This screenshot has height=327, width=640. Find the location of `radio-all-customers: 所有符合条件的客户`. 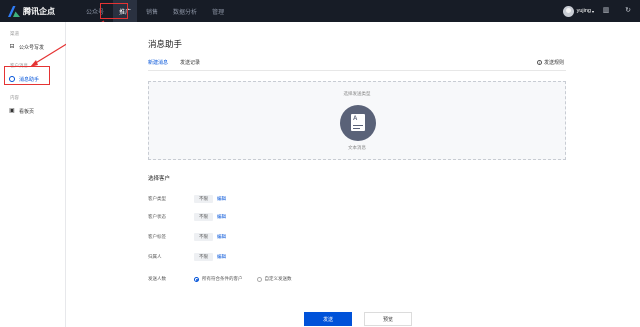

radio-all-customers: 所有符合条件的客户 is located at coordinates (218, 279).